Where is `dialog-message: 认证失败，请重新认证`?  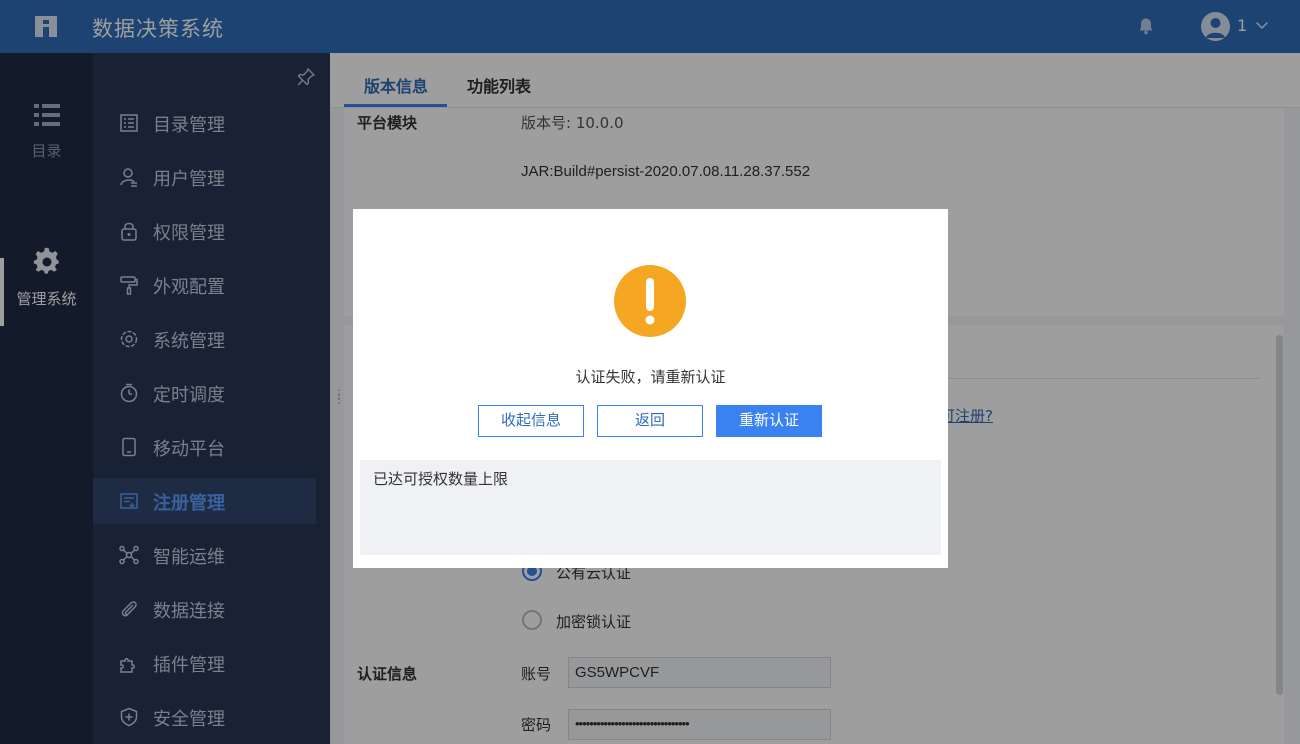 dialog-message: 认证失败，请重新认证 is located at coordinates (650, 377).